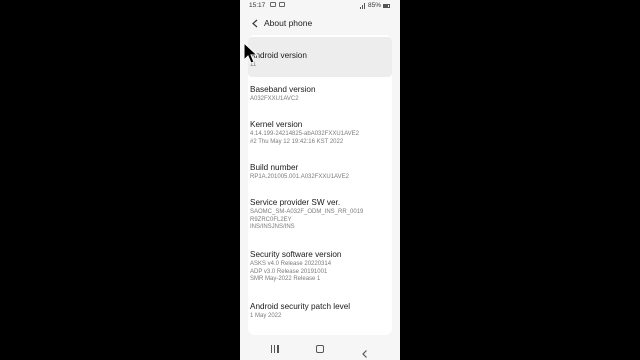  I want to click on setting-value: SAOMC_SM-A032F_ODM_INS_RR_0019, so click(307, 212).